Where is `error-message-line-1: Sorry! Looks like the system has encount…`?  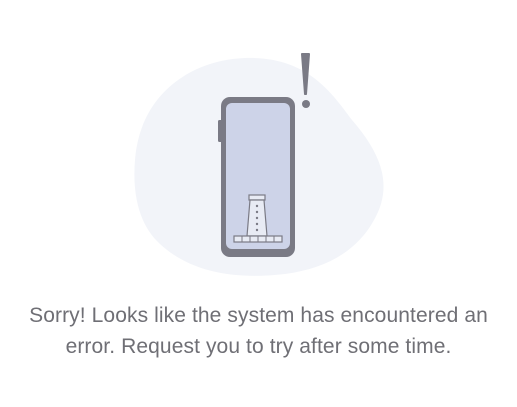 error-message-line-1: Sorry! Looks like the system has encount… is located at coordinates (258, 315).